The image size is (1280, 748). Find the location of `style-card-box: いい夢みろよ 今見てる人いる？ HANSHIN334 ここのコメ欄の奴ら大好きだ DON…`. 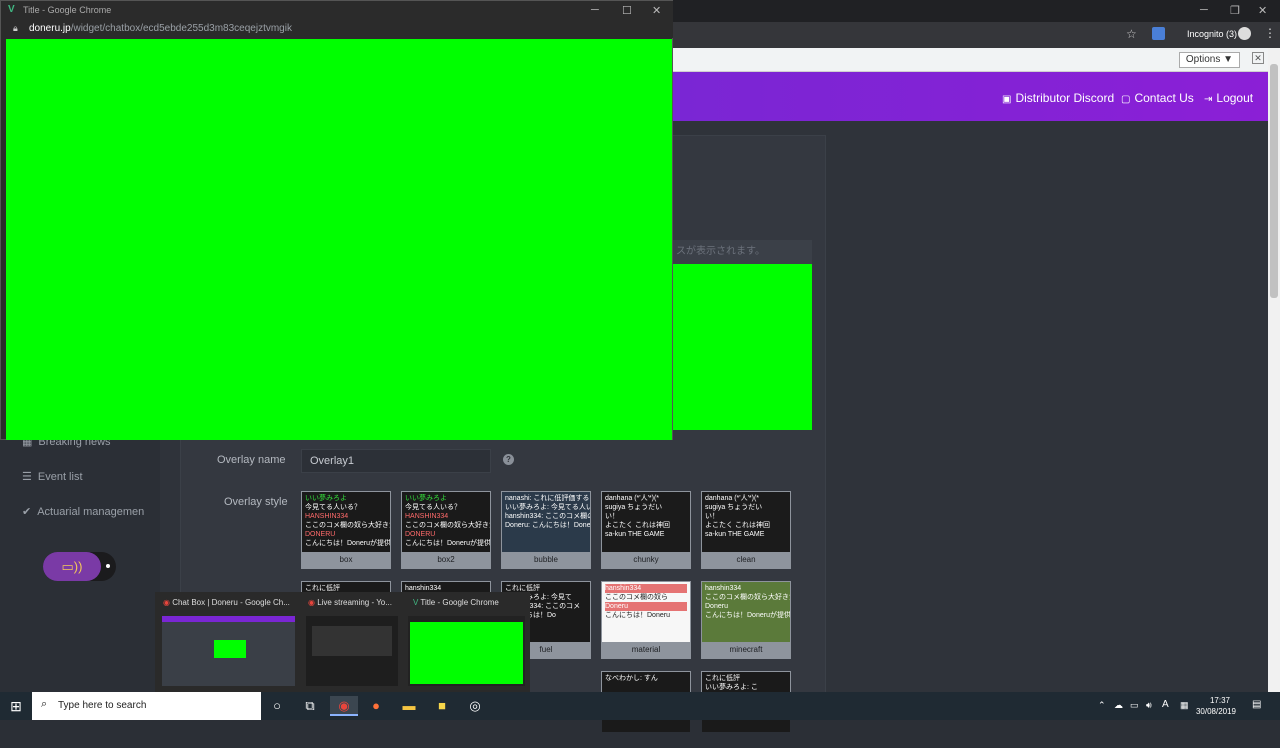

style-card-box: いい夢みろよ 今見てる人いる？ HANSHIN334 ここのコメ欄の奴ら大好きだ DON… is located at coordinates (346, 530).